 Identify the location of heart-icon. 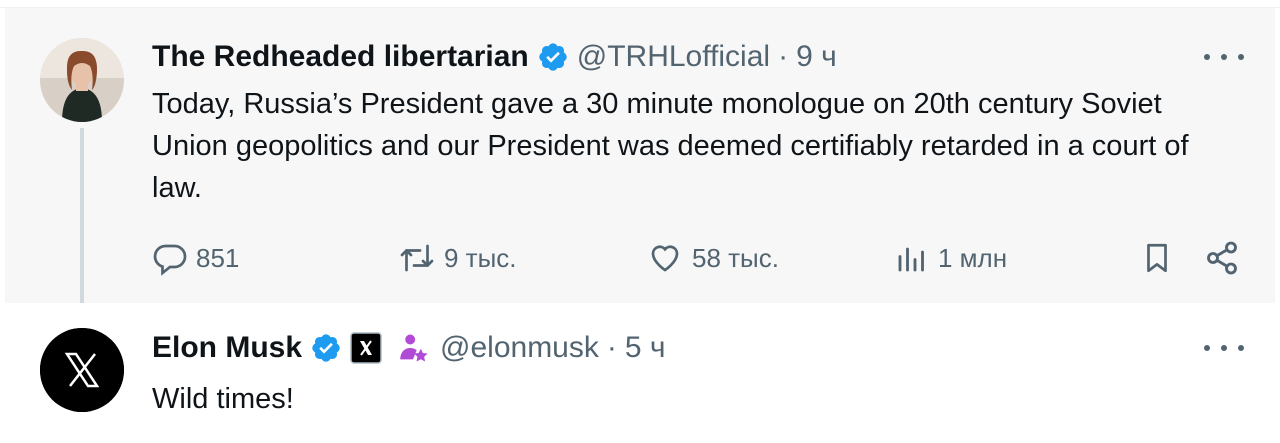
(665, 258).